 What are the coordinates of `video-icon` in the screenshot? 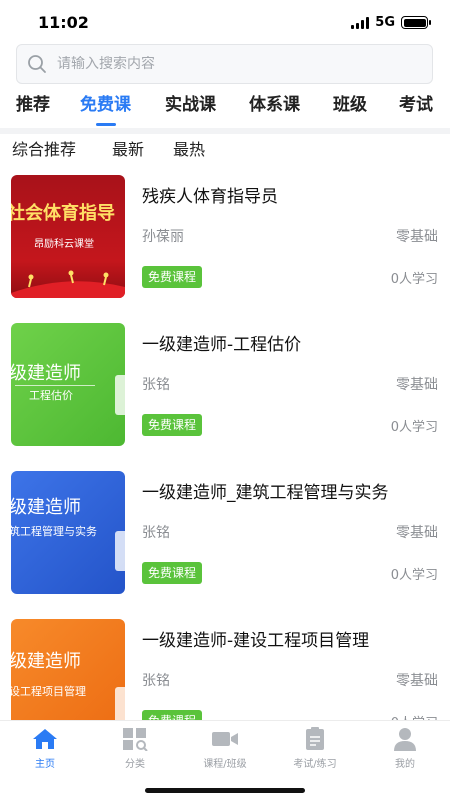 It's located at (225, 739).